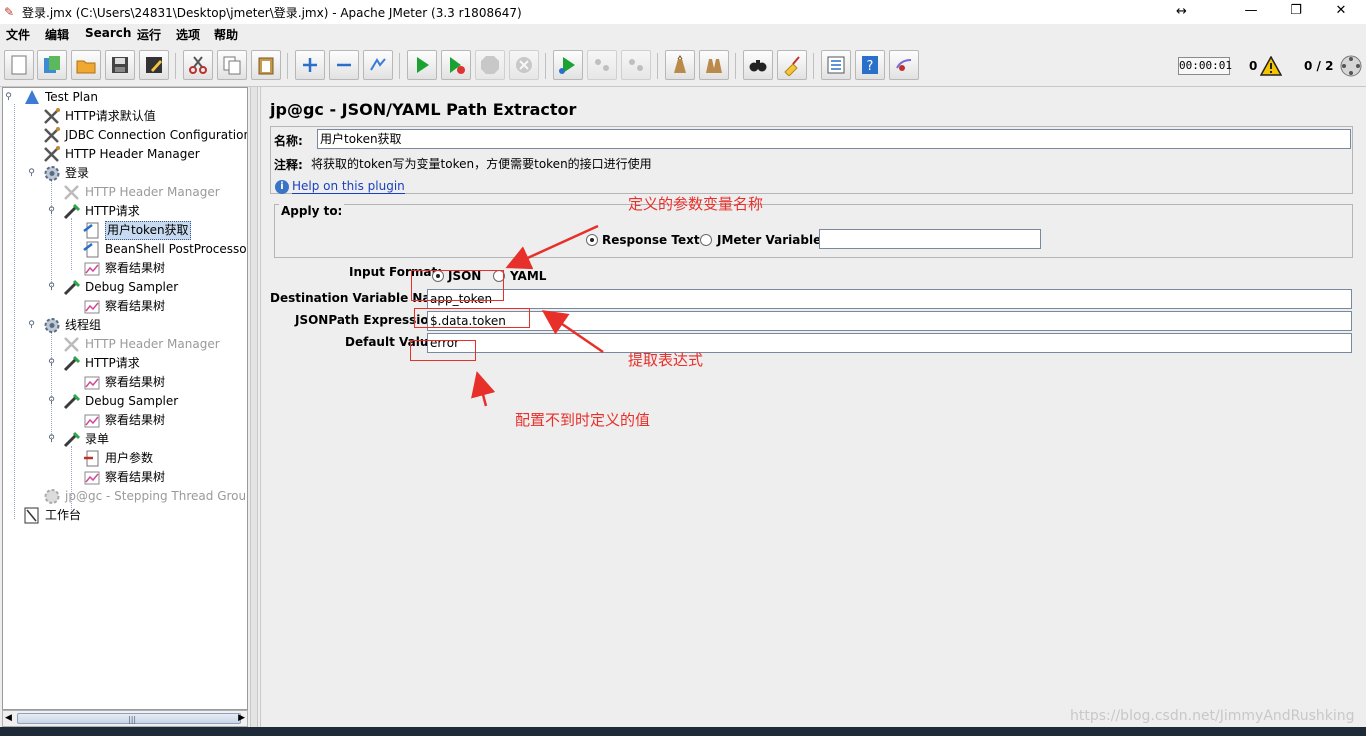 The height and width of the screenshot is (736, 1366). I want to click on save-icon, so click(120, 65).